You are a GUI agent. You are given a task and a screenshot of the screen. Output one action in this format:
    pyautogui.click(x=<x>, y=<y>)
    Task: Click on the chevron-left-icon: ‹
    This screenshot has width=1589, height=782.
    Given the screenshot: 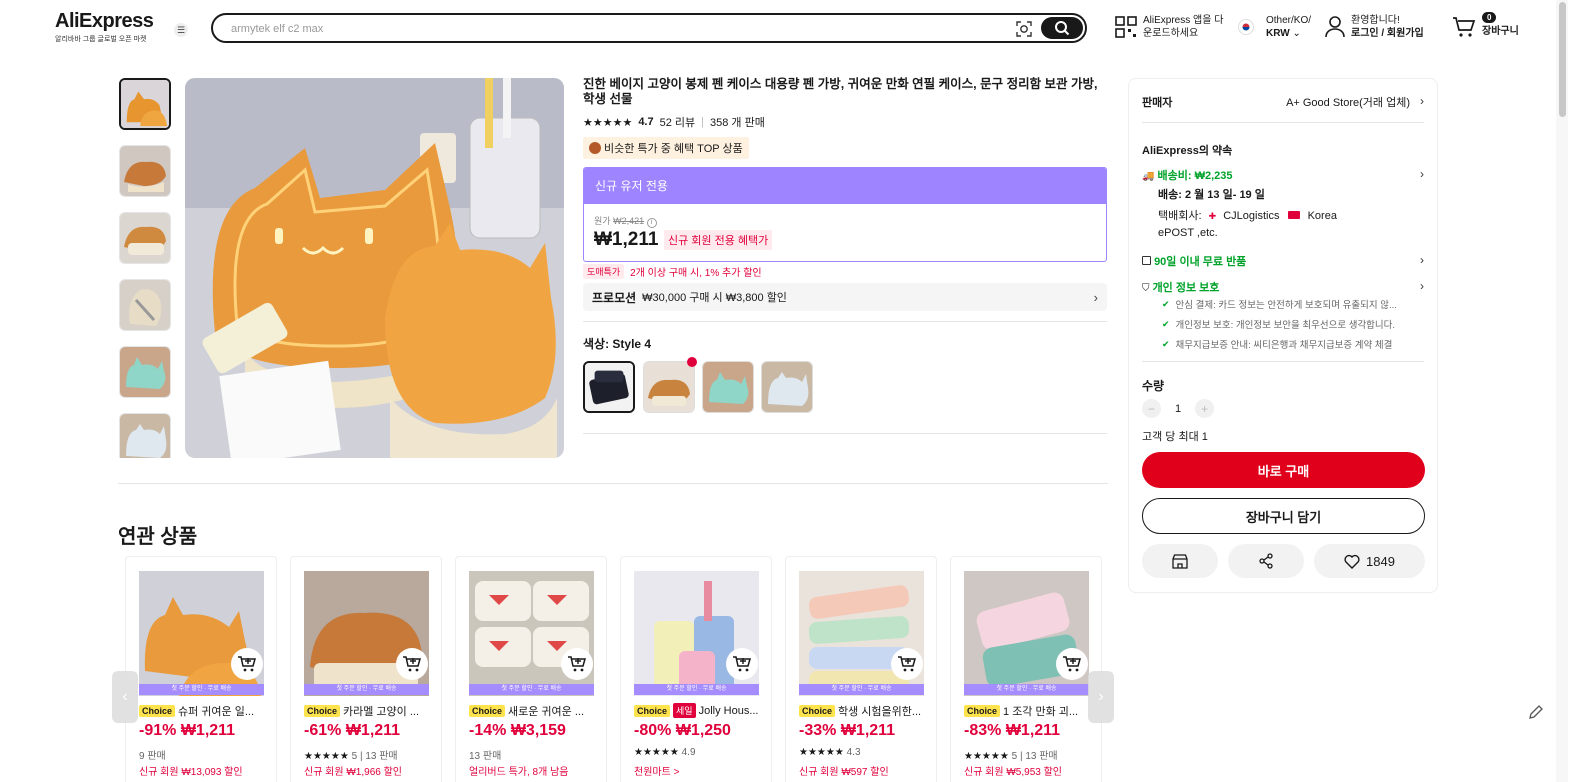 What is the action you would take?
    pyautogui.click(x=125, y=696)
    